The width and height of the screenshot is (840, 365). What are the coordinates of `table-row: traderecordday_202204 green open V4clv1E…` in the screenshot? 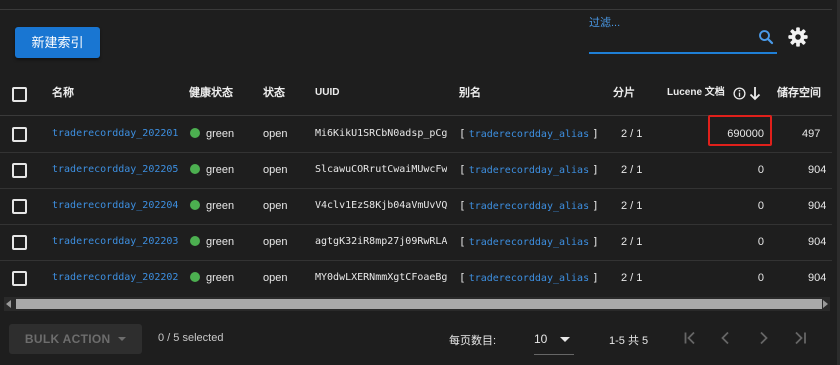 It's located at (416, 206).